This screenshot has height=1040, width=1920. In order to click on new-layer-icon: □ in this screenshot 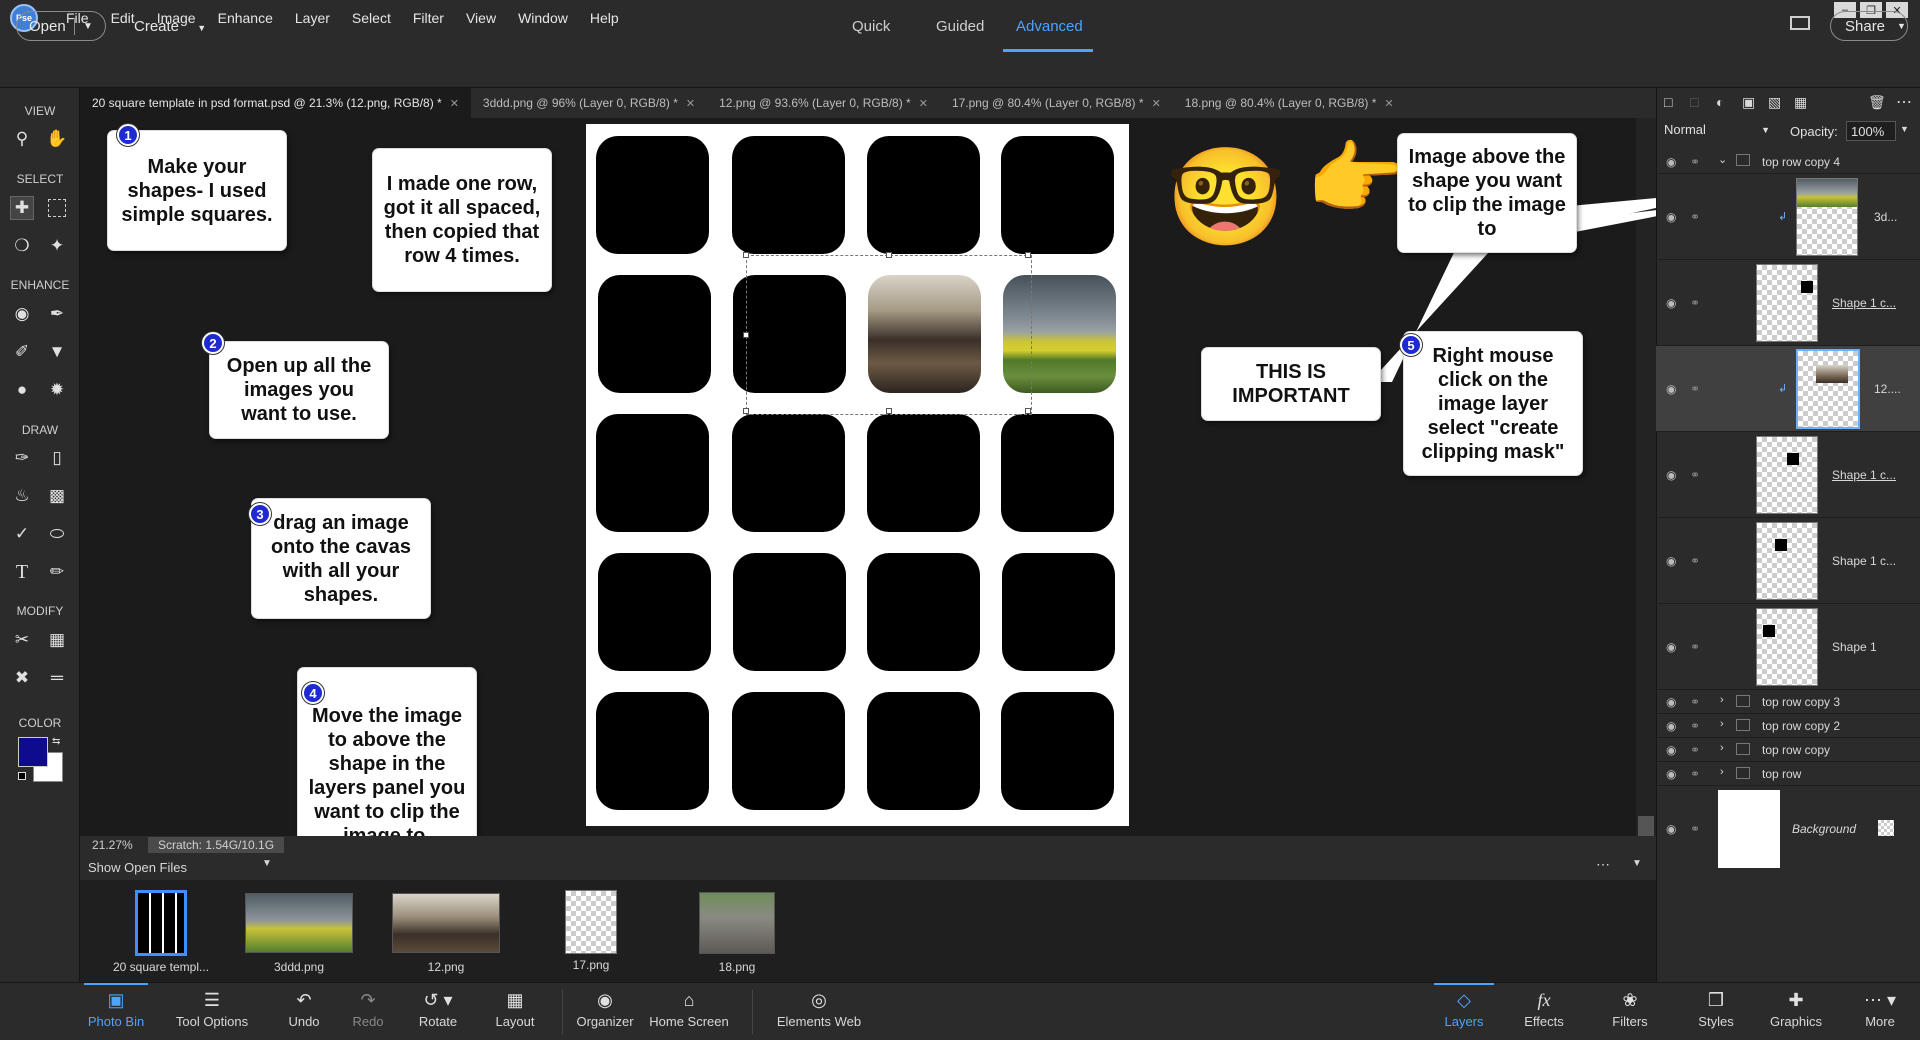, I will do `click(1668, 102)`.